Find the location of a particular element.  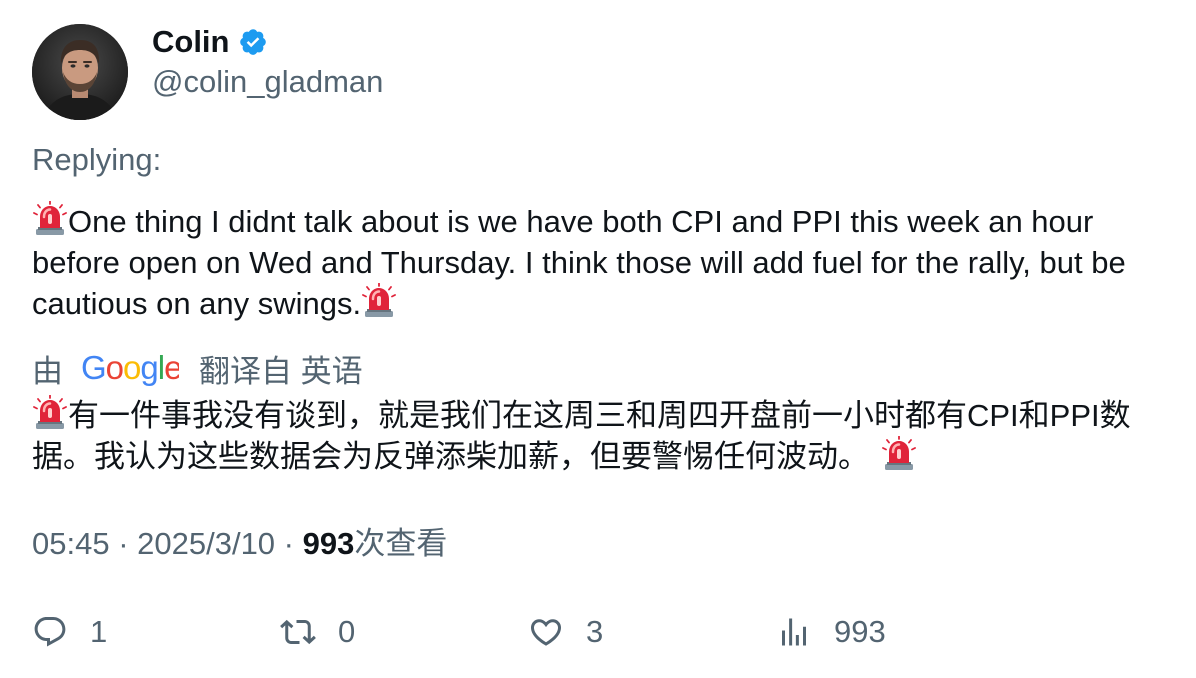

reply-count: 1 is located at coordinates (99, 631).